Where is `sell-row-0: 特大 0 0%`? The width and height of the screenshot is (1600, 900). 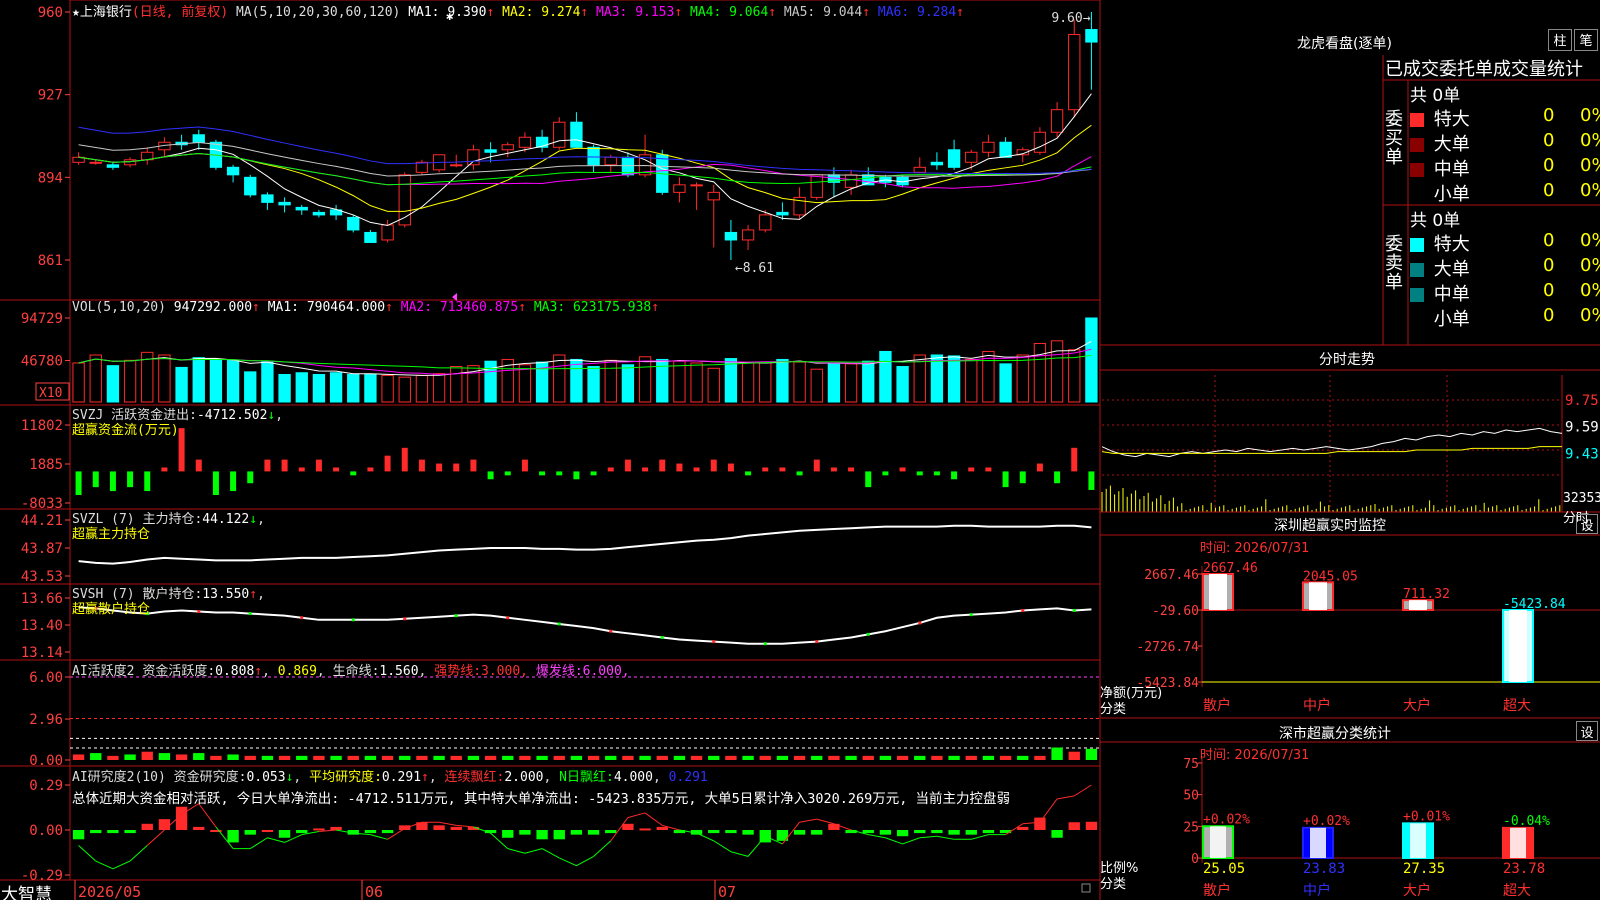
sell-row-0: 特大 0 0% is located at coordinates (1505, 243).